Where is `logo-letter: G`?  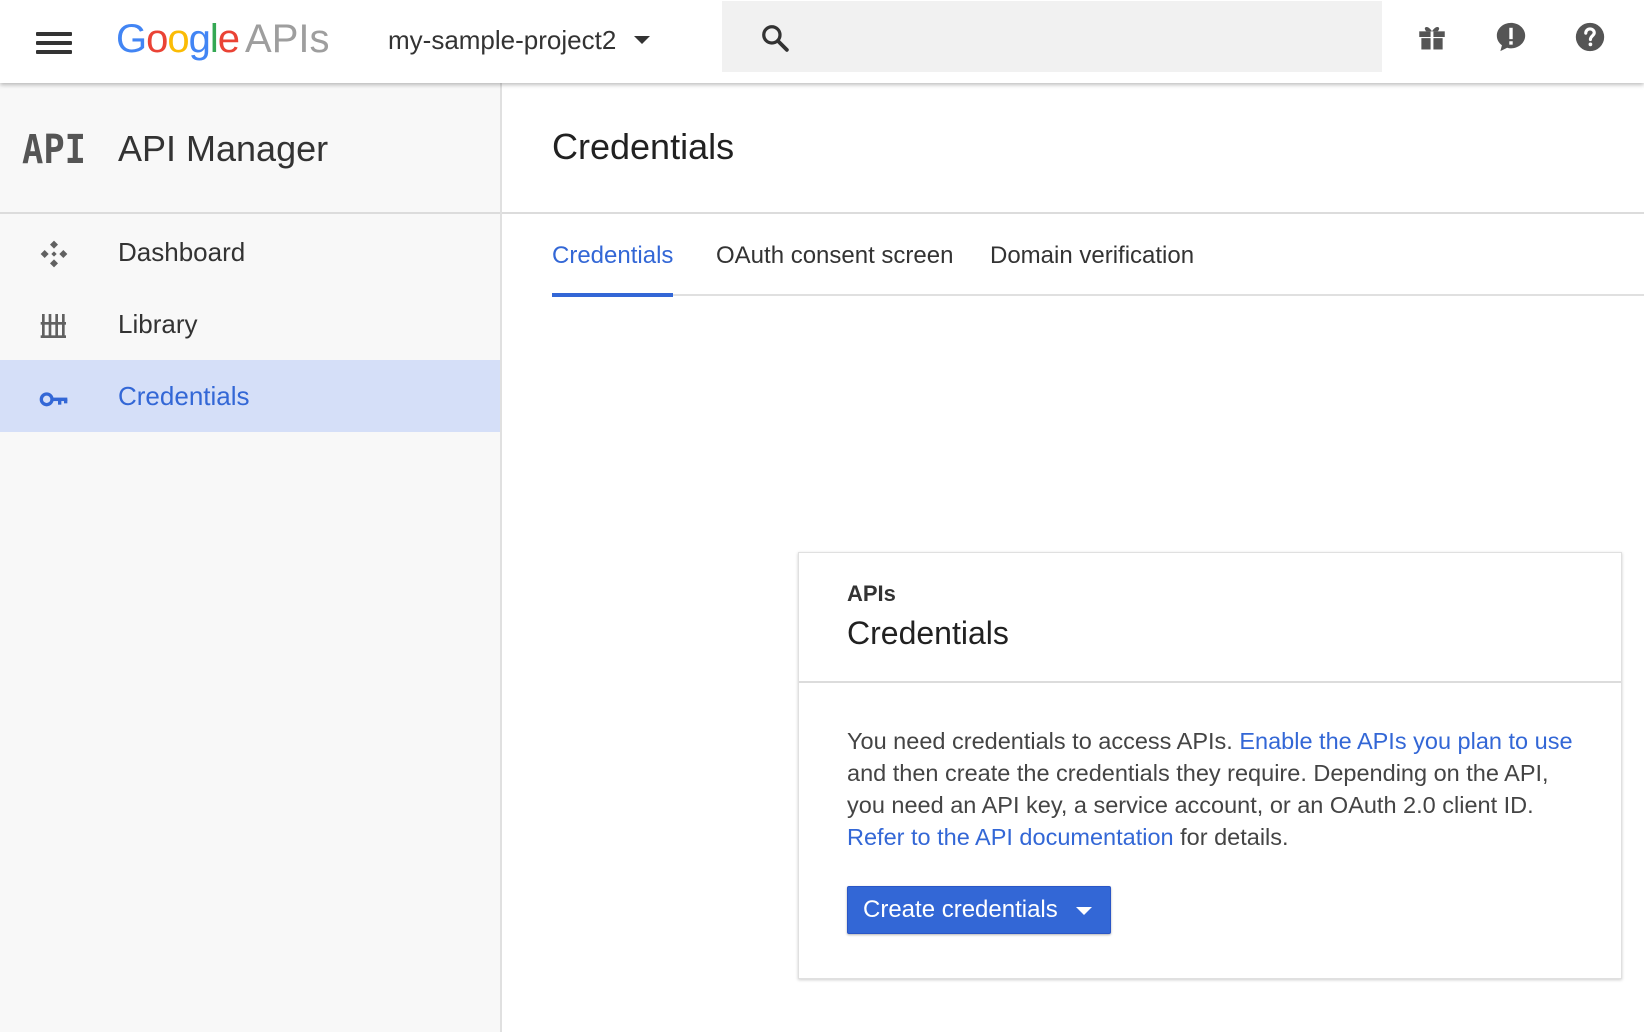 logo-letter: G is located at coordinates (131, 39).